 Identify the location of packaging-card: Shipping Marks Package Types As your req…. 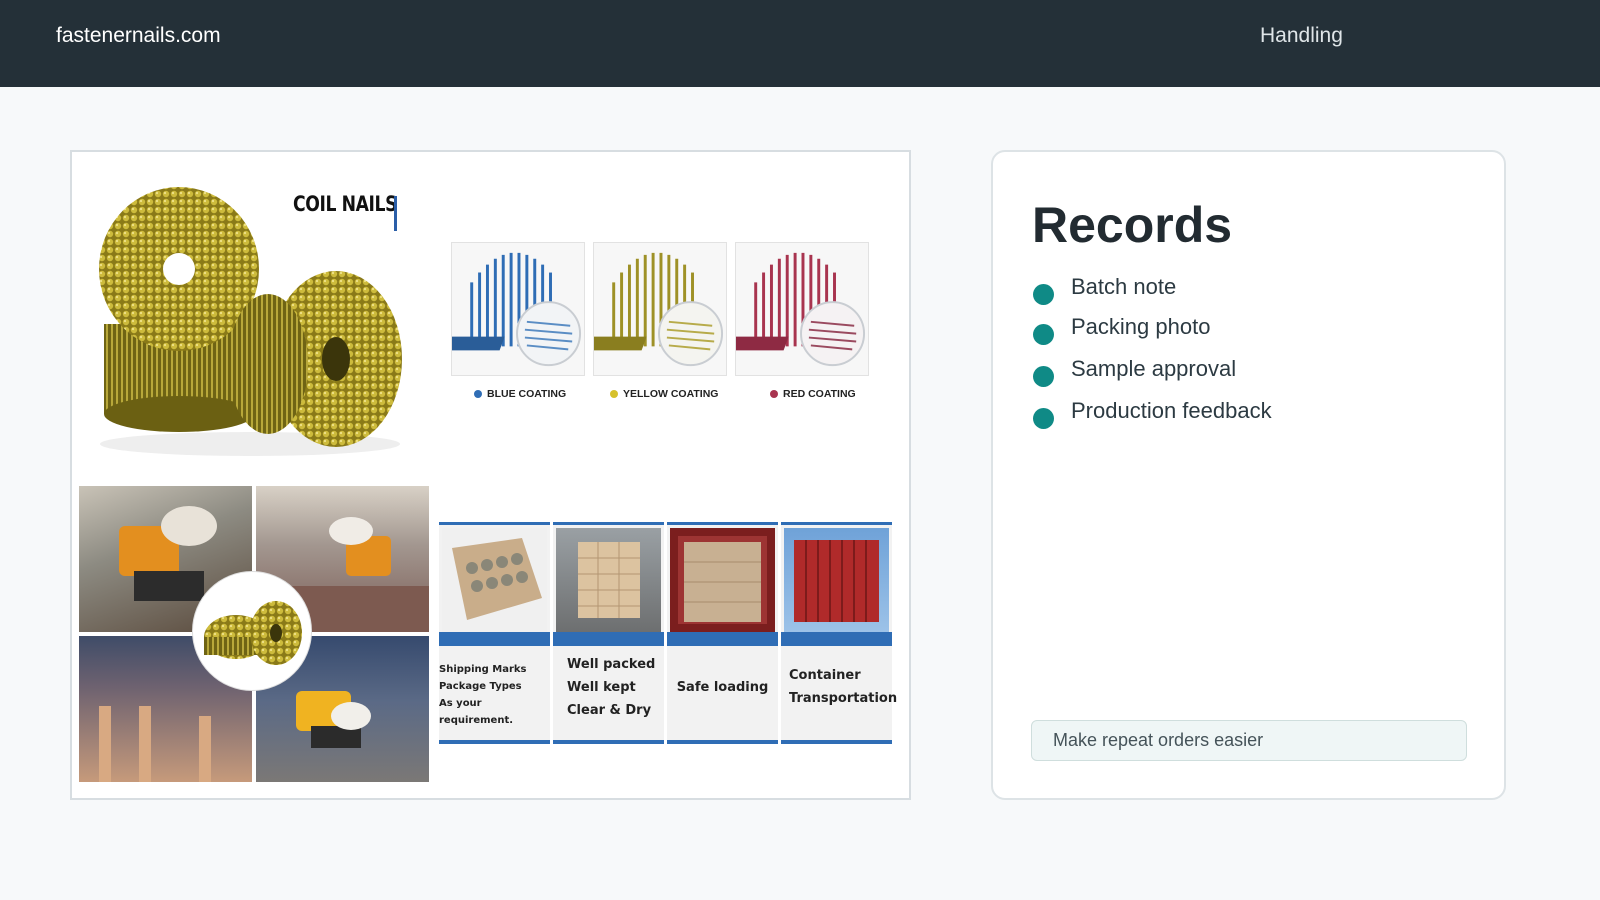
(494, 633).